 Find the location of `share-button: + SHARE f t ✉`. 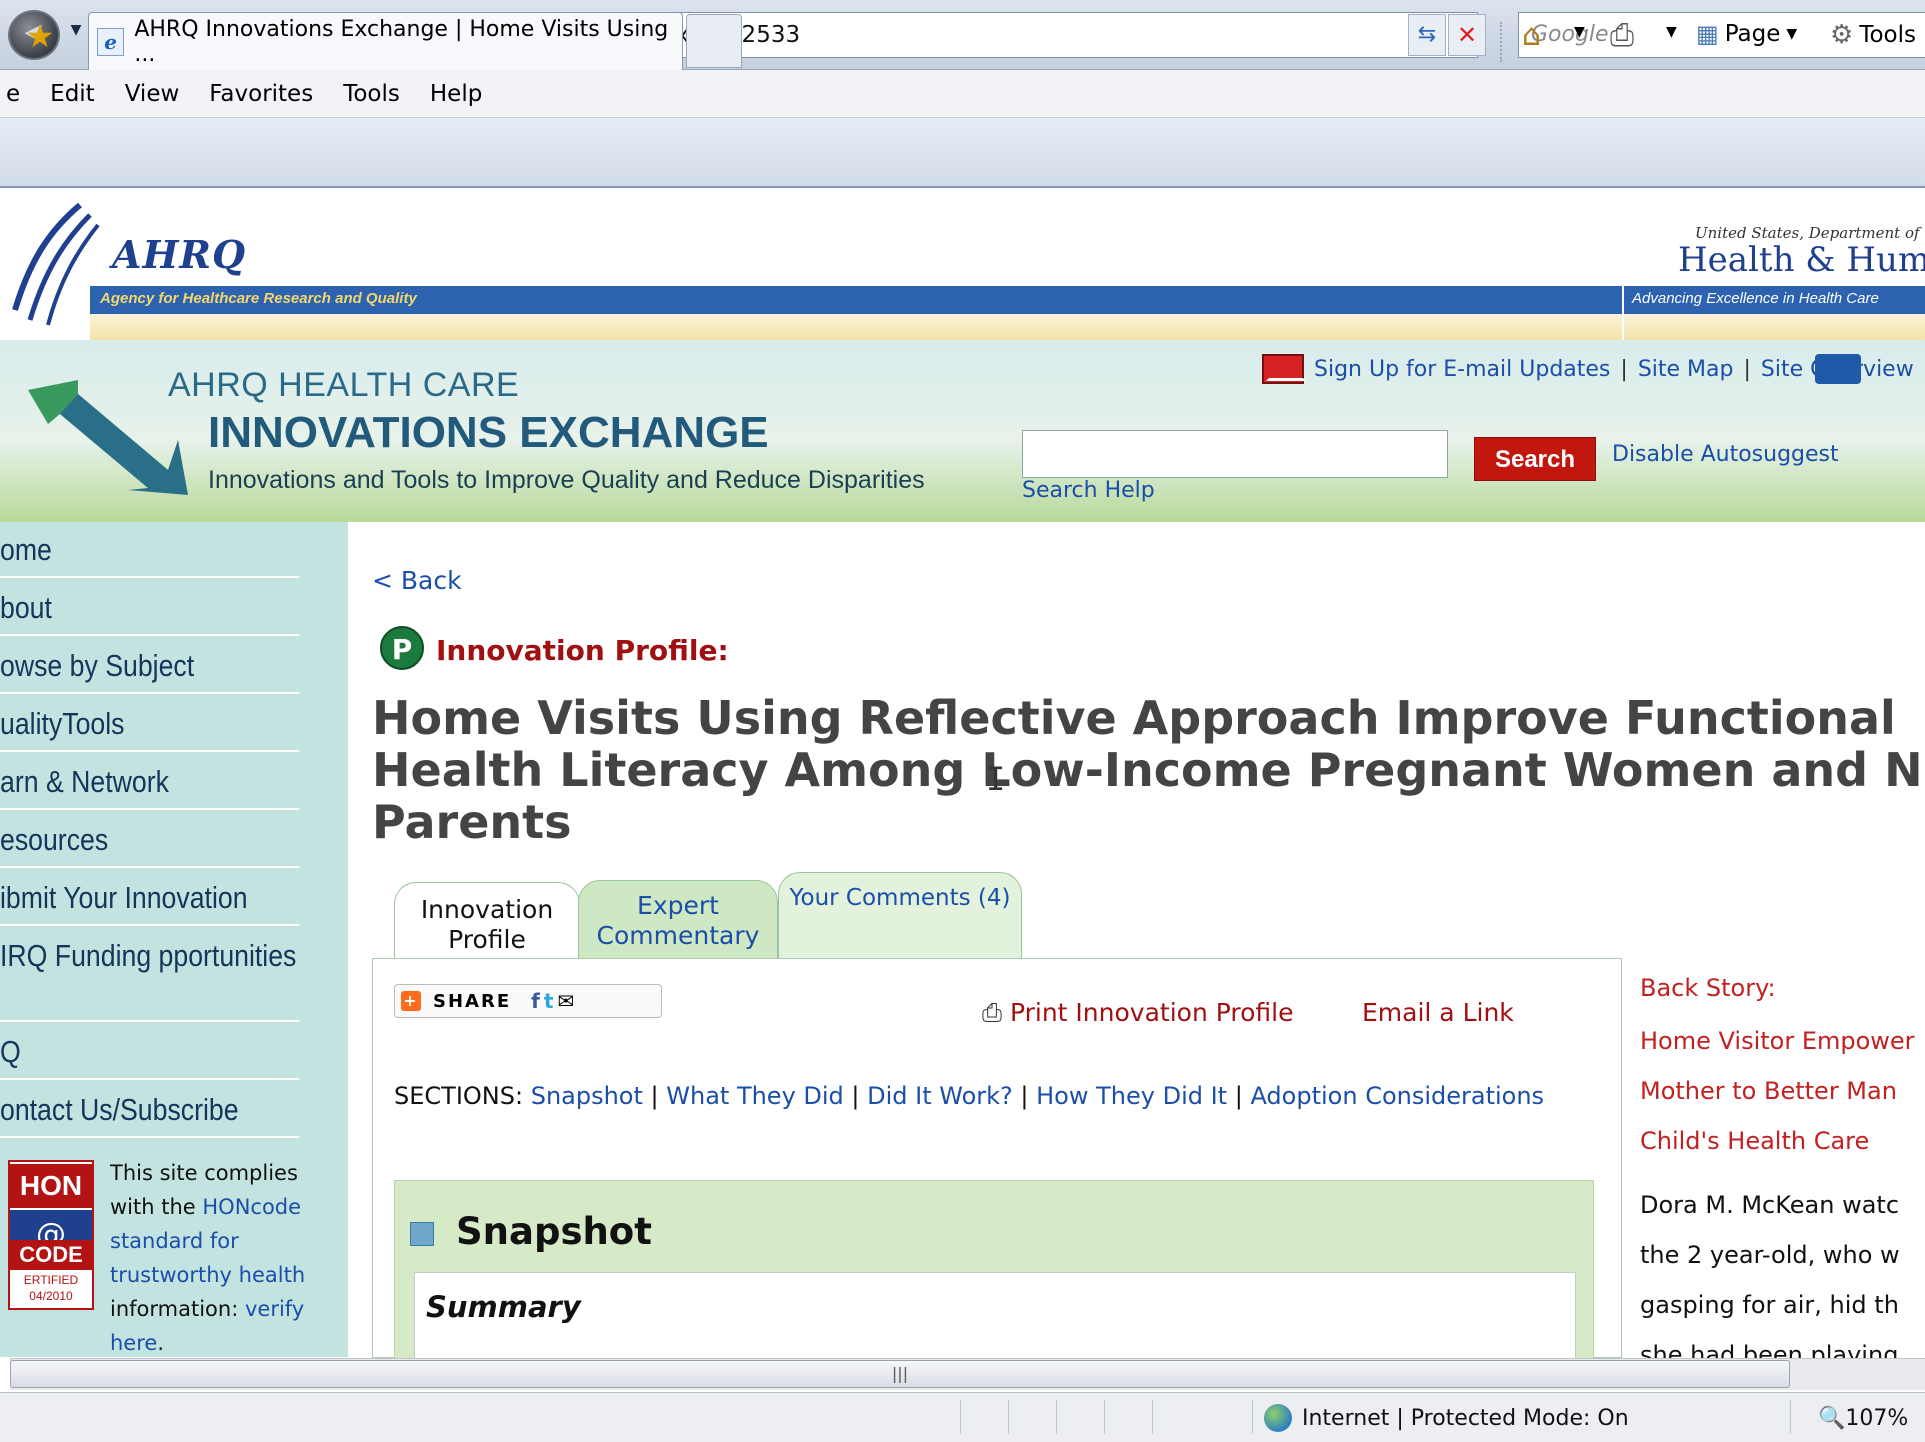

share-button: + SHARE f t ✉ is located at coordinates (528, 1001).